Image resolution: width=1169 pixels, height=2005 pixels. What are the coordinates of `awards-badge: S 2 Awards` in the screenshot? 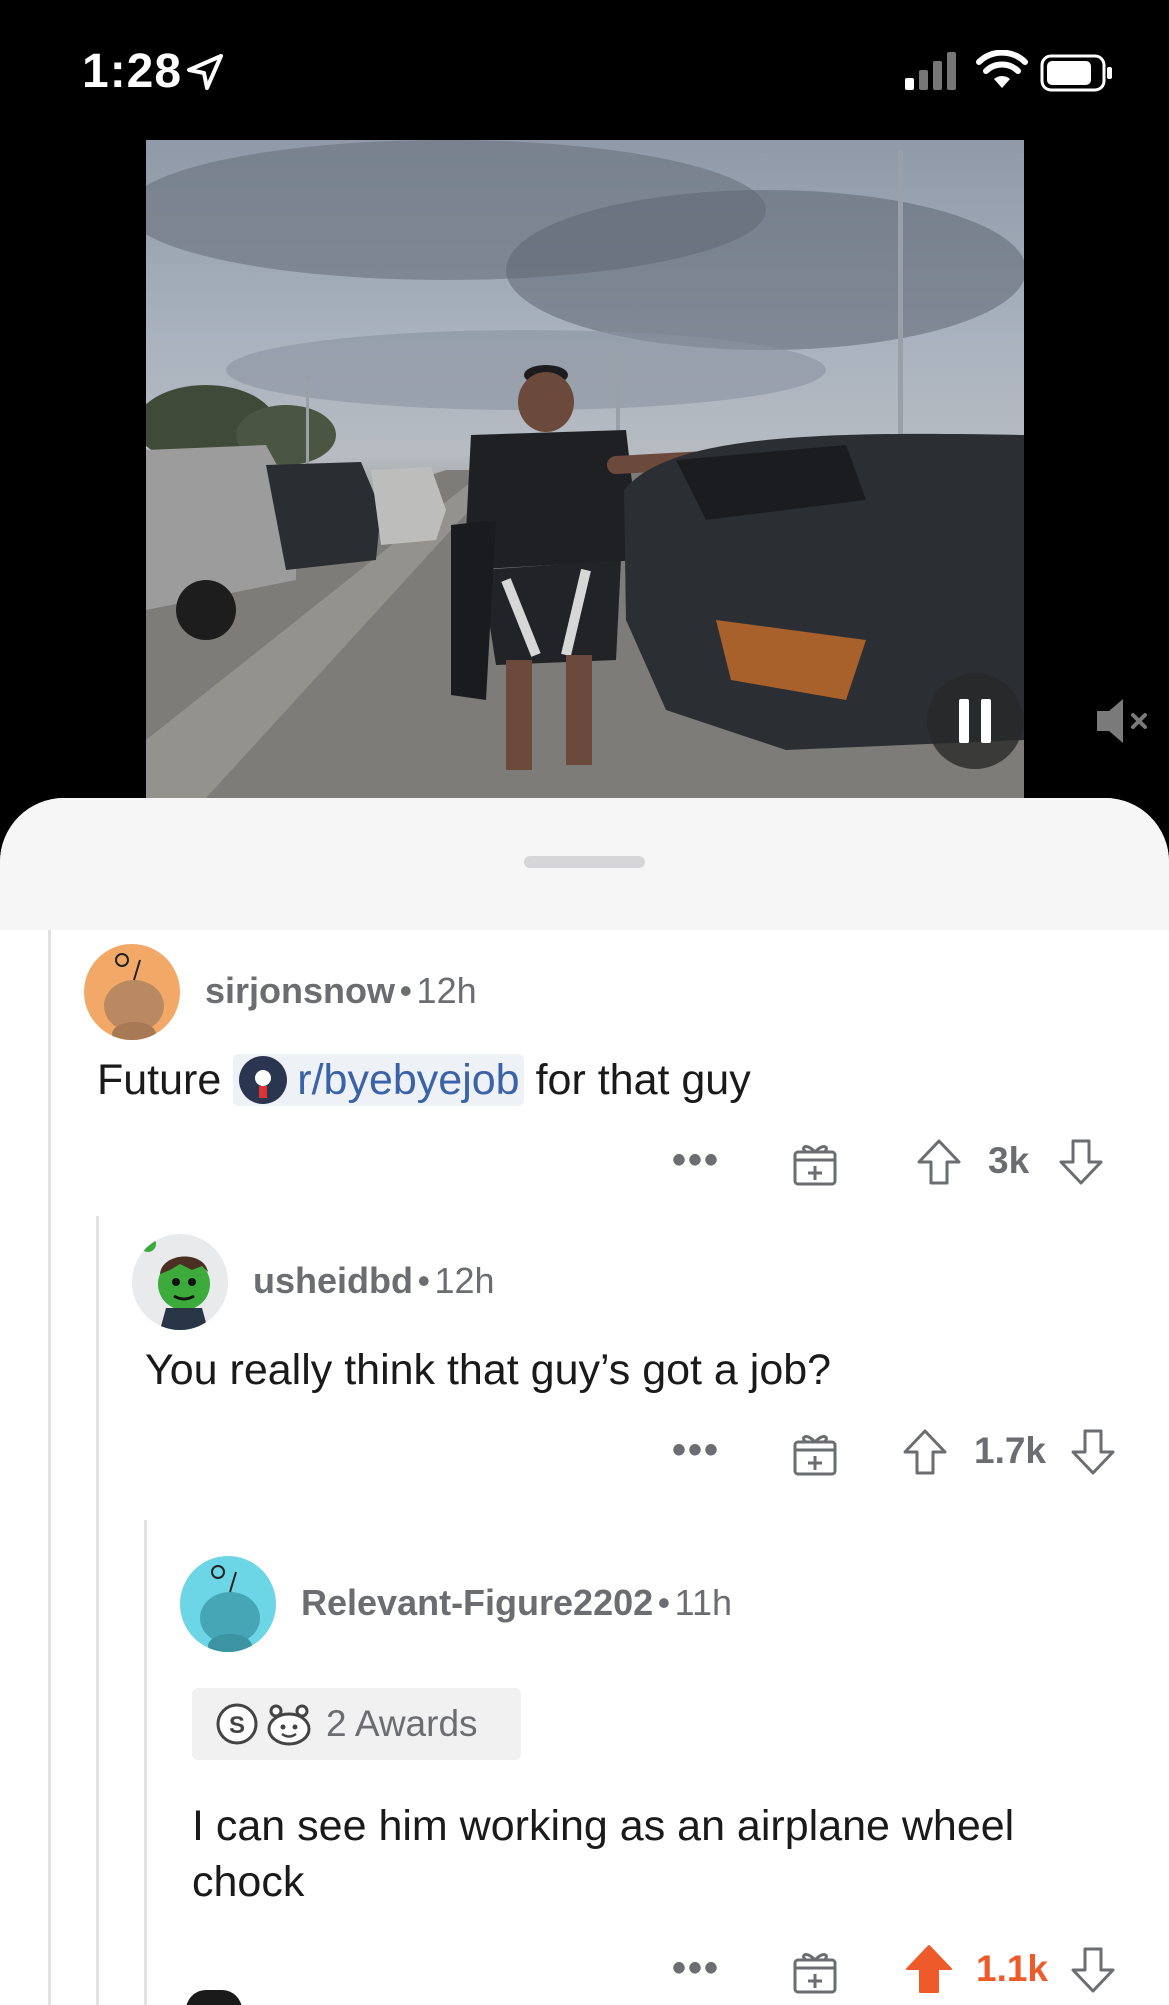 It's located at (356, 1724).